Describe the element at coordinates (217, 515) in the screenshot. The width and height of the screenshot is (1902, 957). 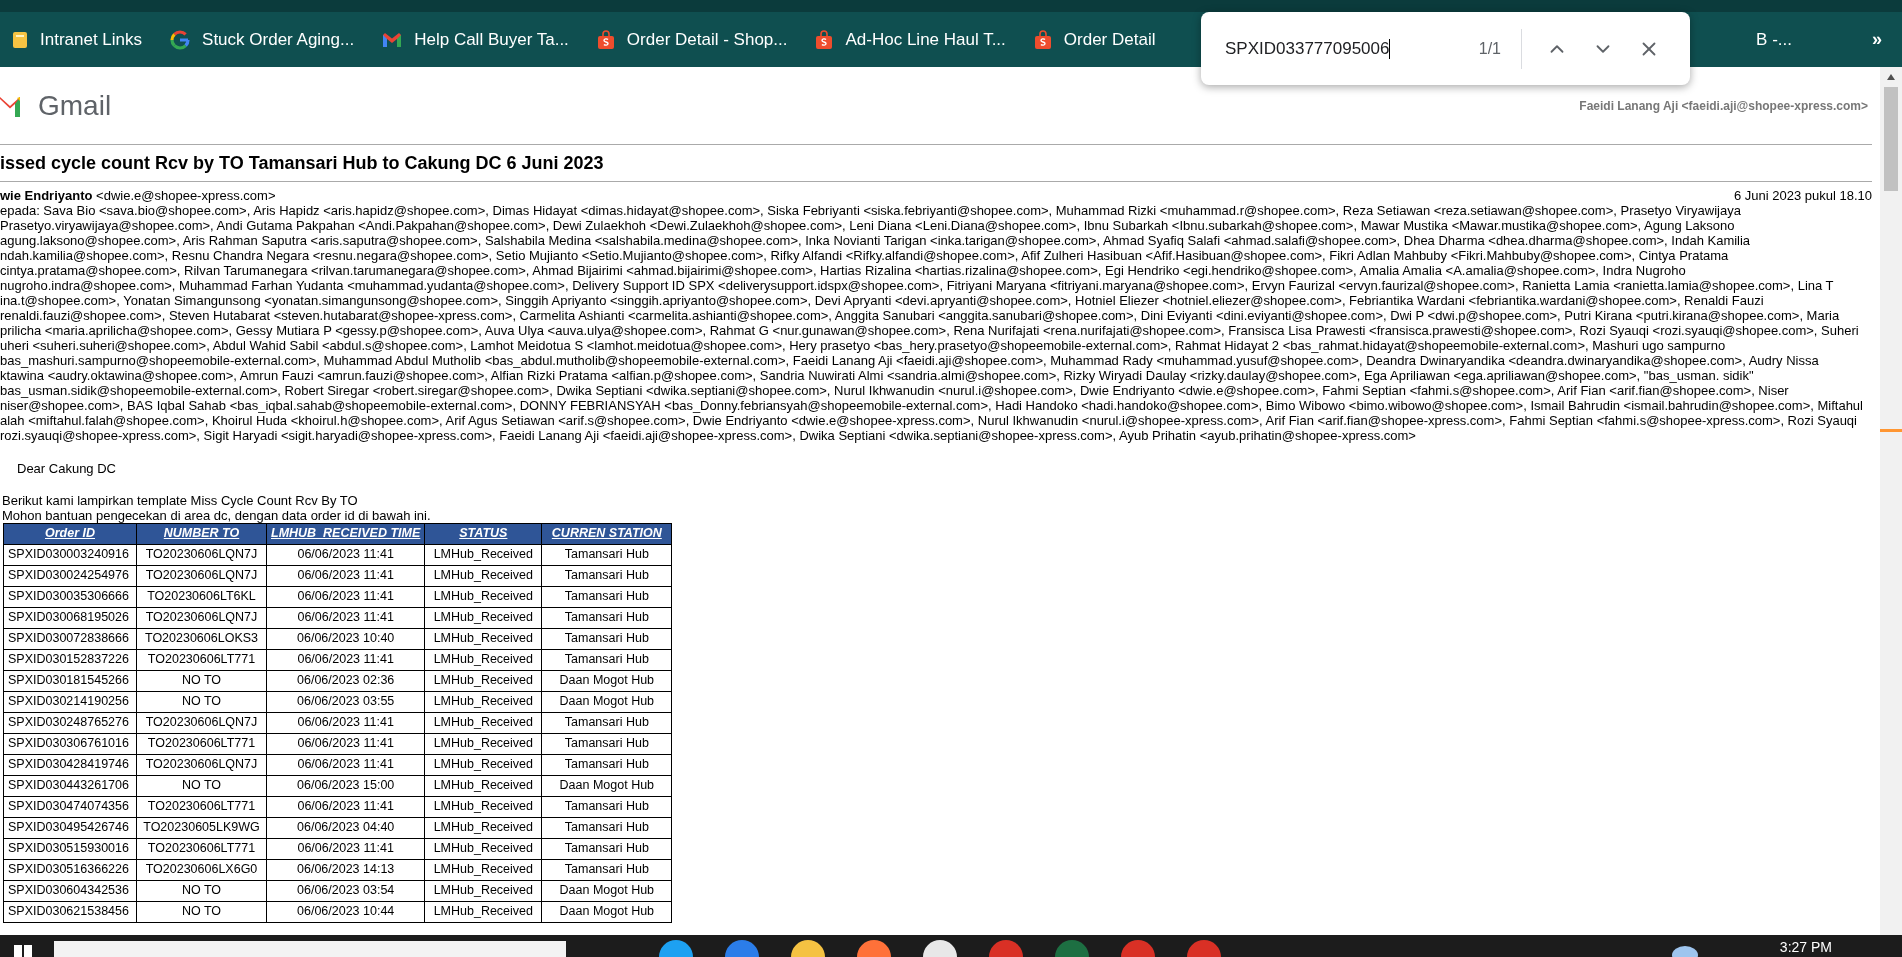
I see `body-text: Mohon bantuan pengecekan di area dc, dengan data order id di bawah ini.` at that location.